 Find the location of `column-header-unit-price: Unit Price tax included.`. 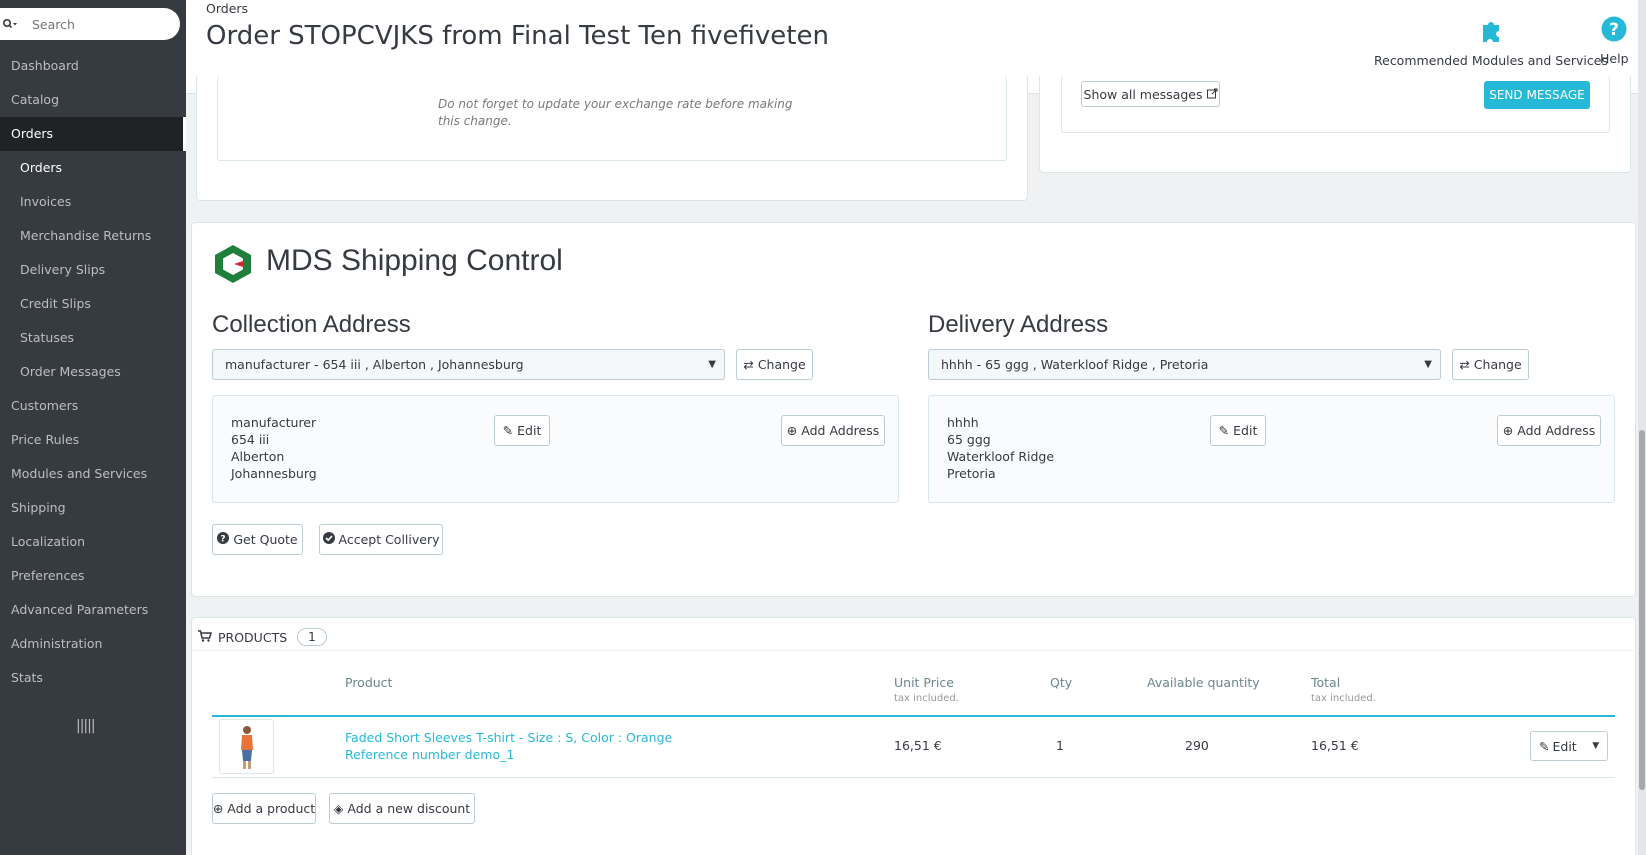

column-header-unit-price: Unit Price tax included. is located at coordinates (926, 689).